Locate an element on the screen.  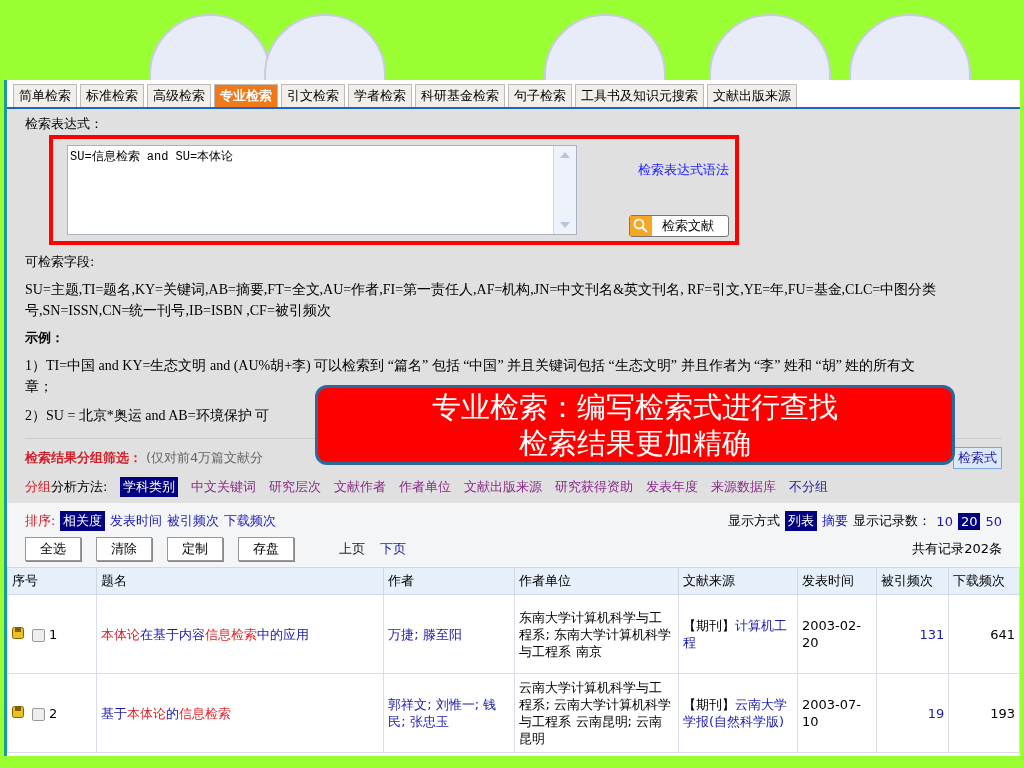
column-header: 题名 is located at coordinates (240, 581).